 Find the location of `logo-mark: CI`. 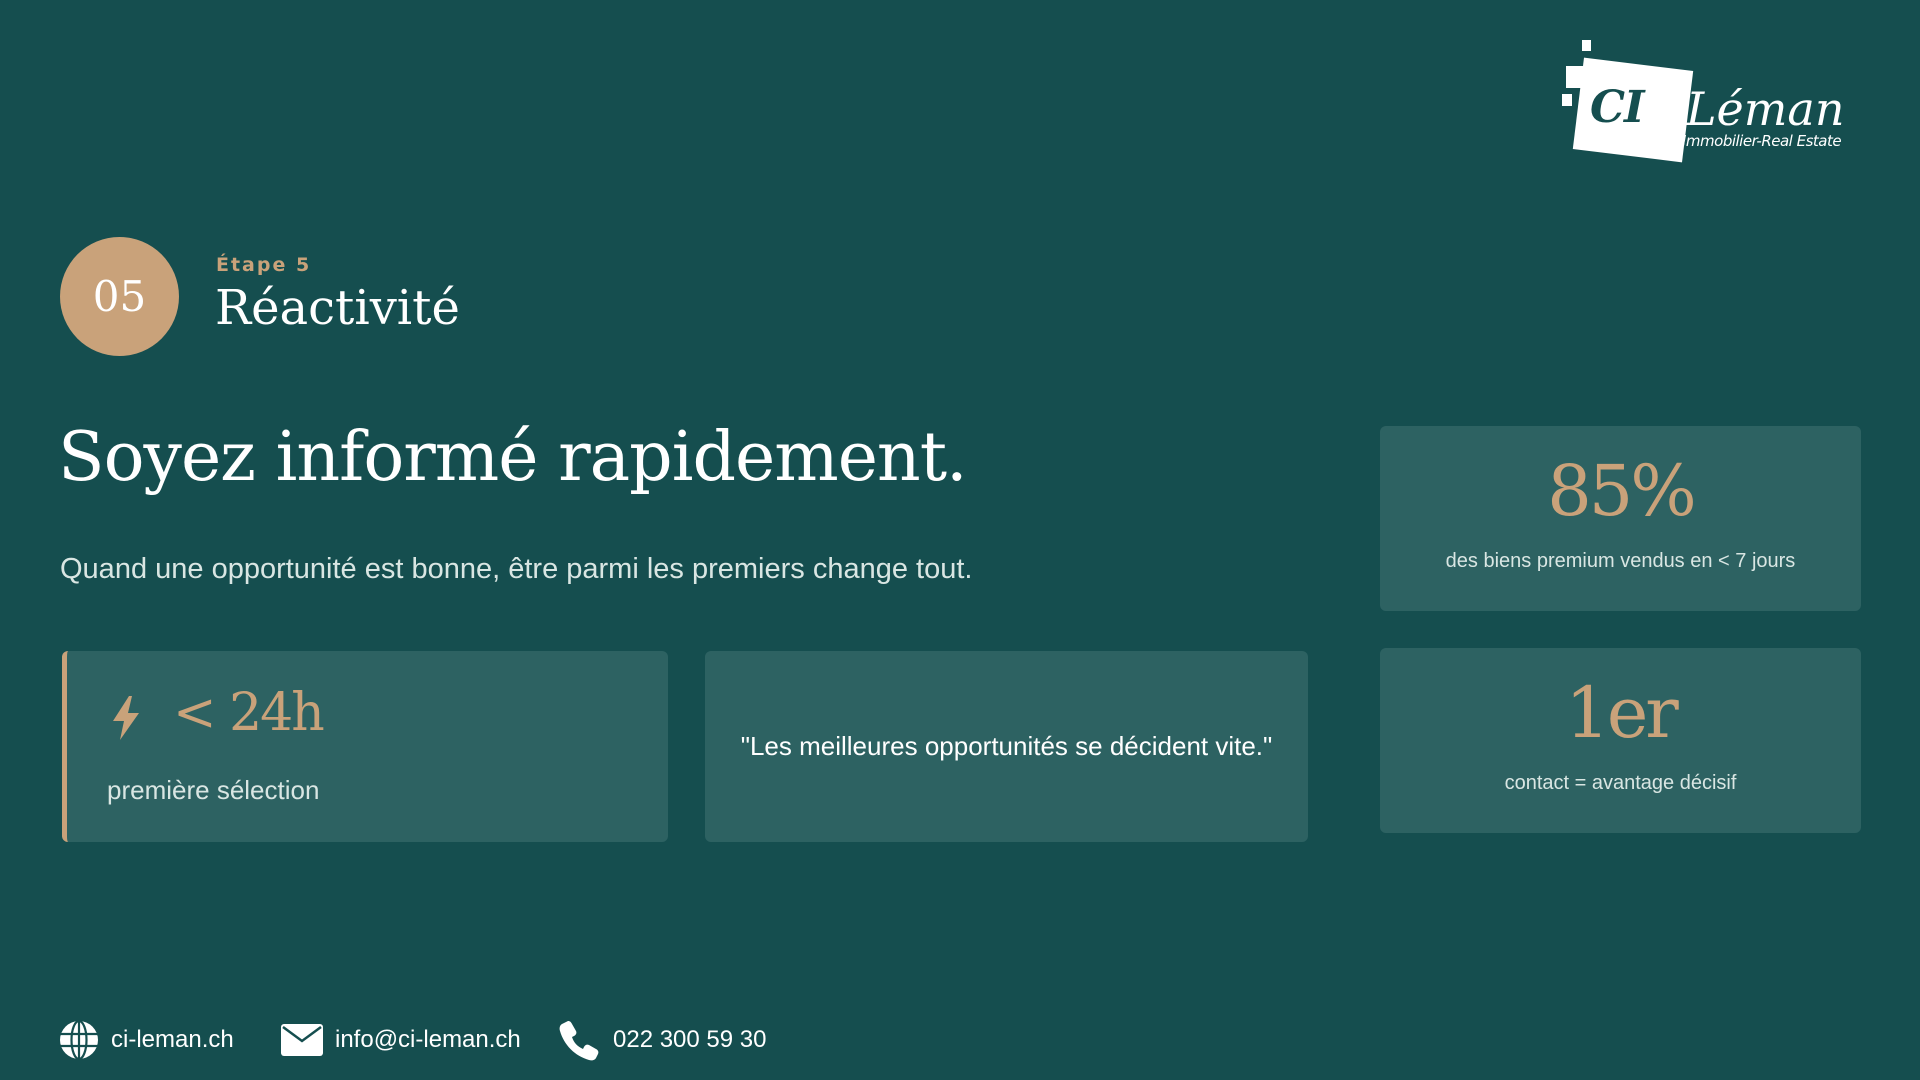

logo-mark: CI is located at coordinates (1617, 107).